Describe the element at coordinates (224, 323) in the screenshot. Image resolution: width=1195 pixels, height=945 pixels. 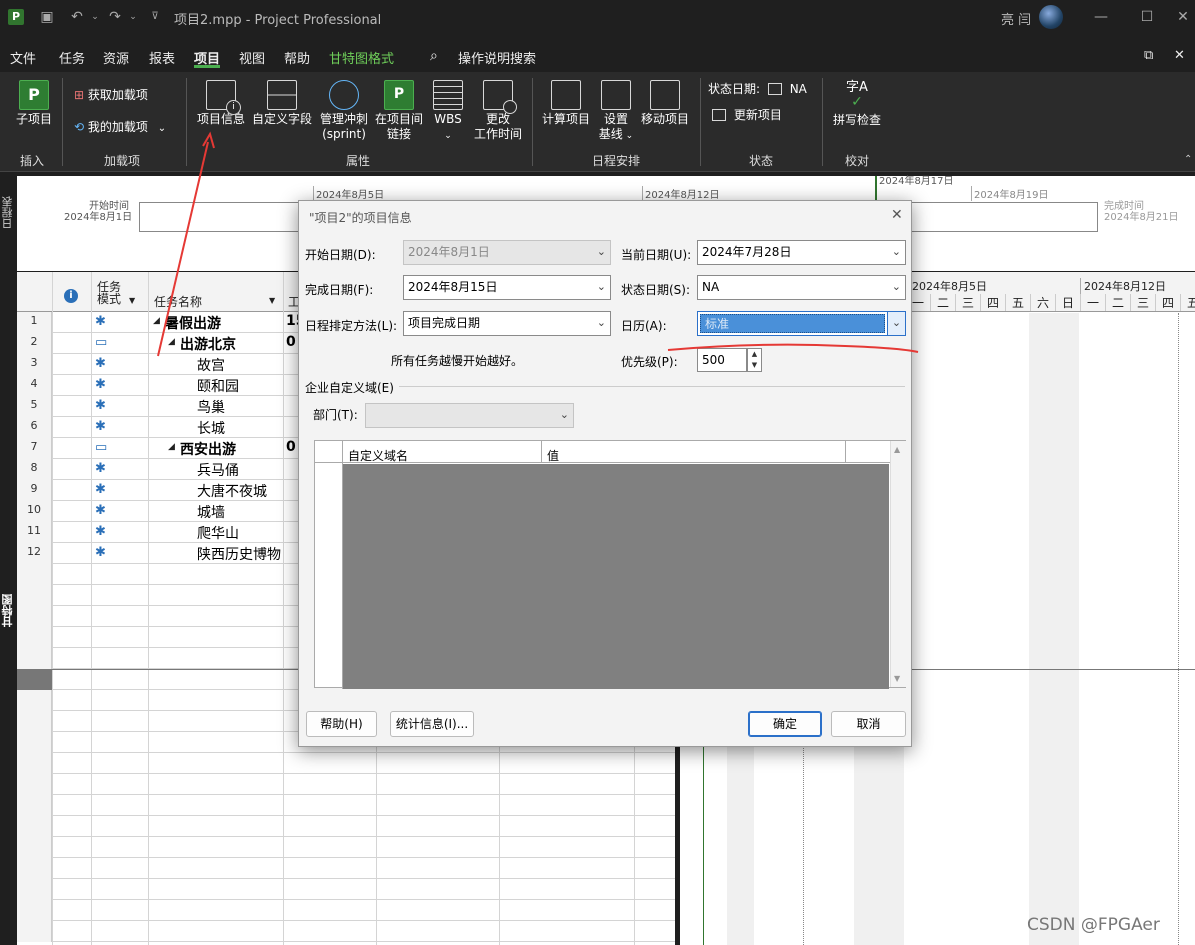
I see `task-name: 暑假出游` at that location.